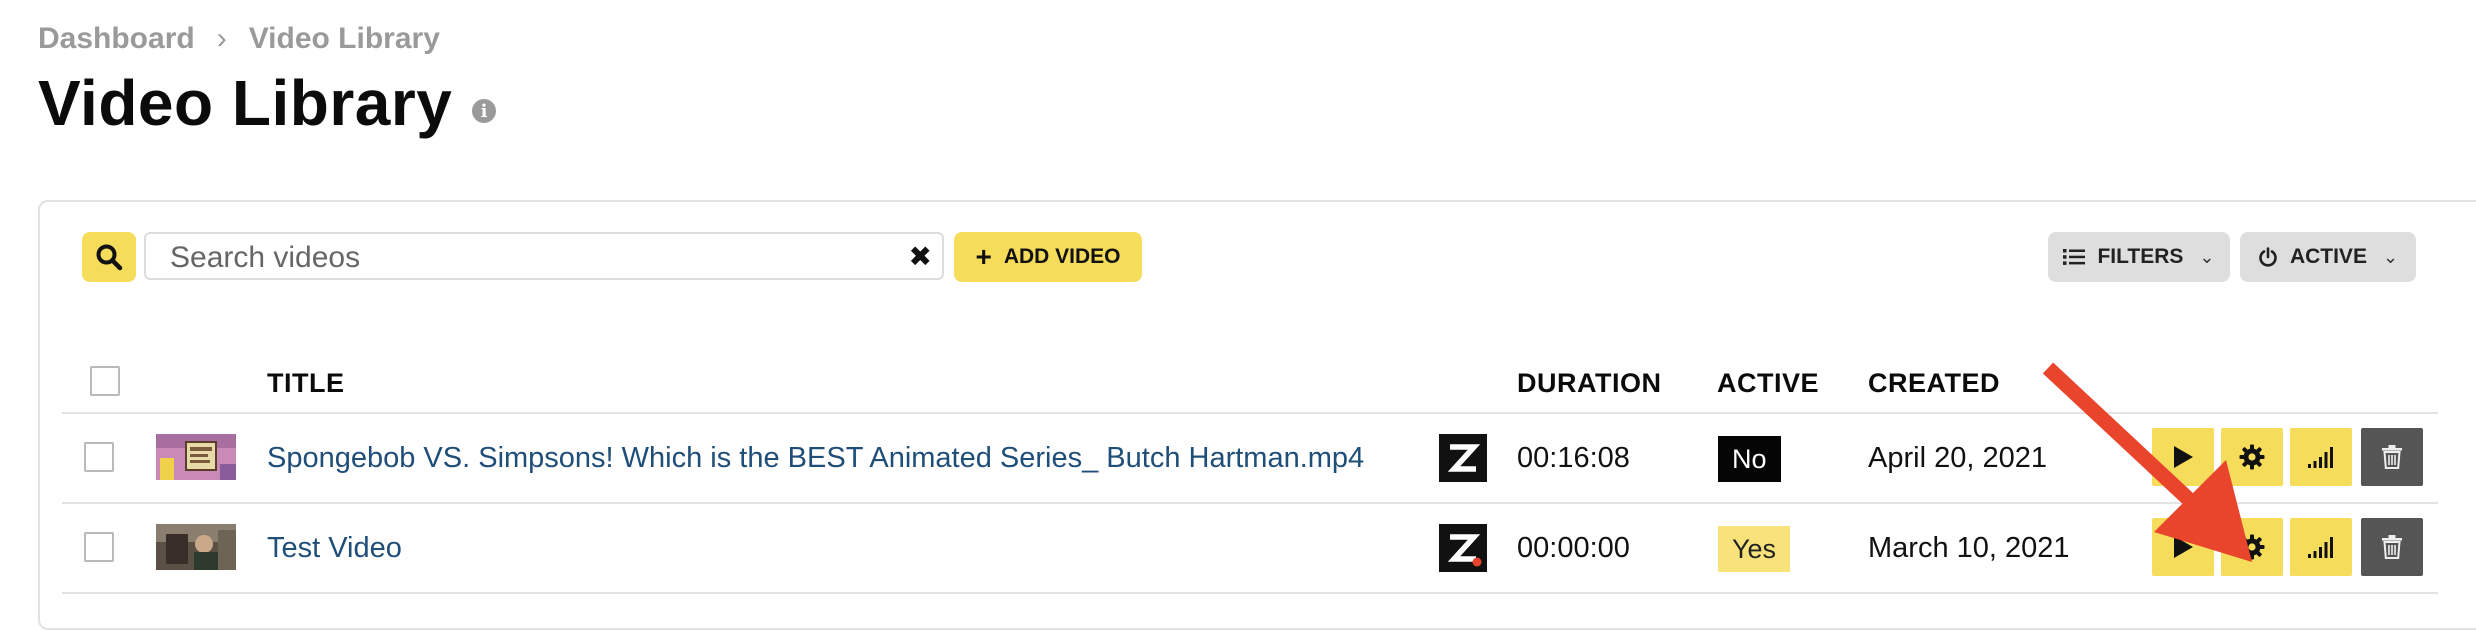  I want to click on plus-icon: +, so click(983, 256).